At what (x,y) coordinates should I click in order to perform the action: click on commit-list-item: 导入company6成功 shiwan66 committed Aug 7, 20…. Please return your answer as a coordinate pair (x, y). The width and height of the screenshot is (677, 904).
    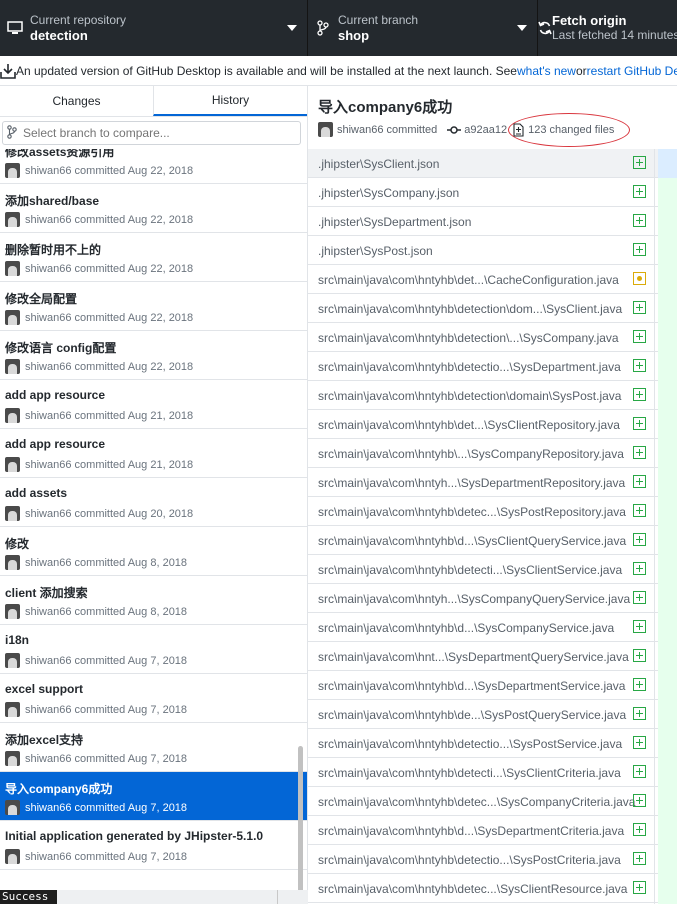
    Looking at the image, I should click on (153, 796).